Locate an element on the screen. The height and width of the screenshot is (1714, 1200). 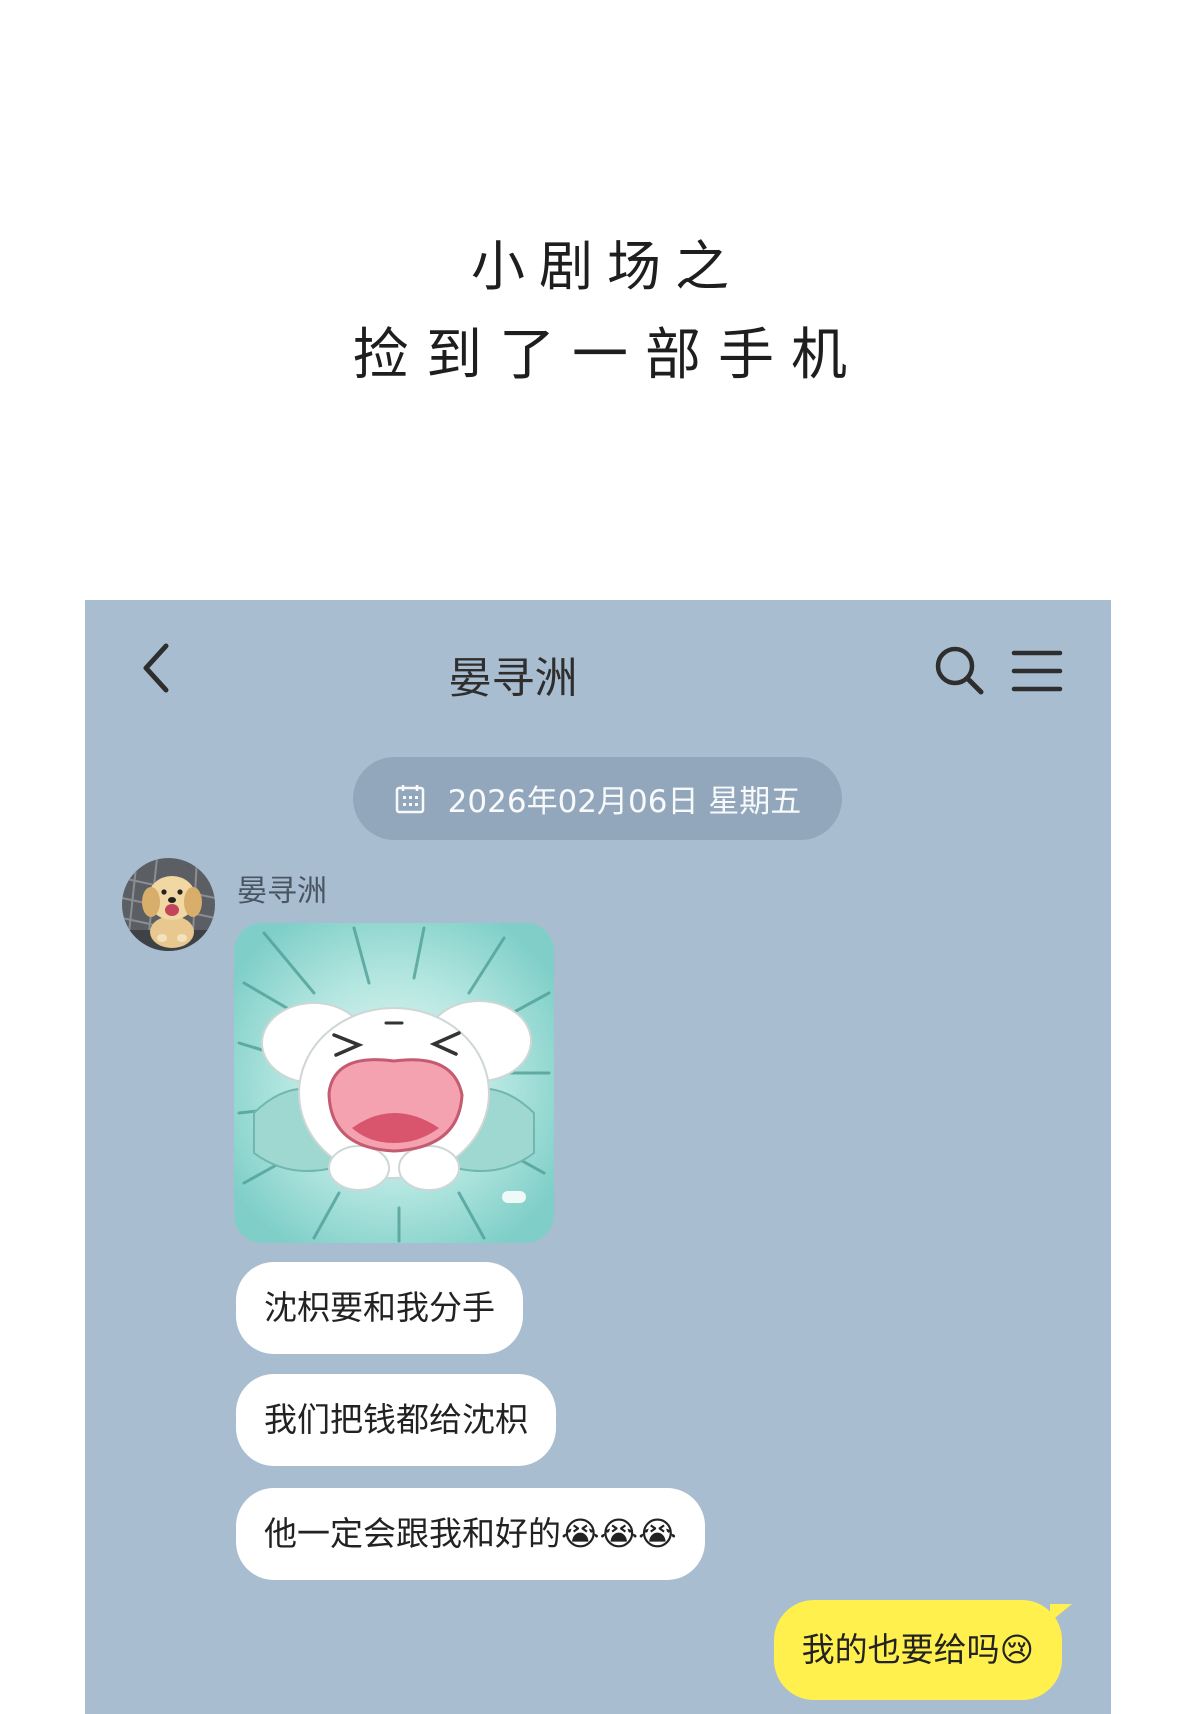
date-text: 2026年02月06日 星期五 is located at coordinates (624, 802).